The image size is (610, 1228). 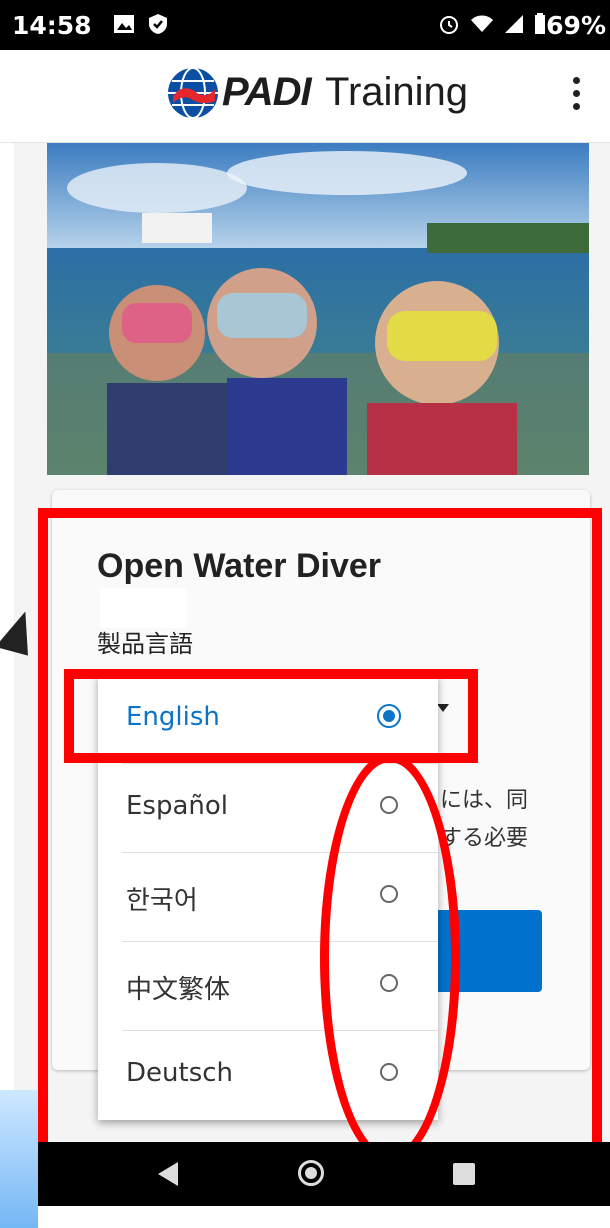 I want to click on annotation-highlight-radios, so click(x=390, y=958).